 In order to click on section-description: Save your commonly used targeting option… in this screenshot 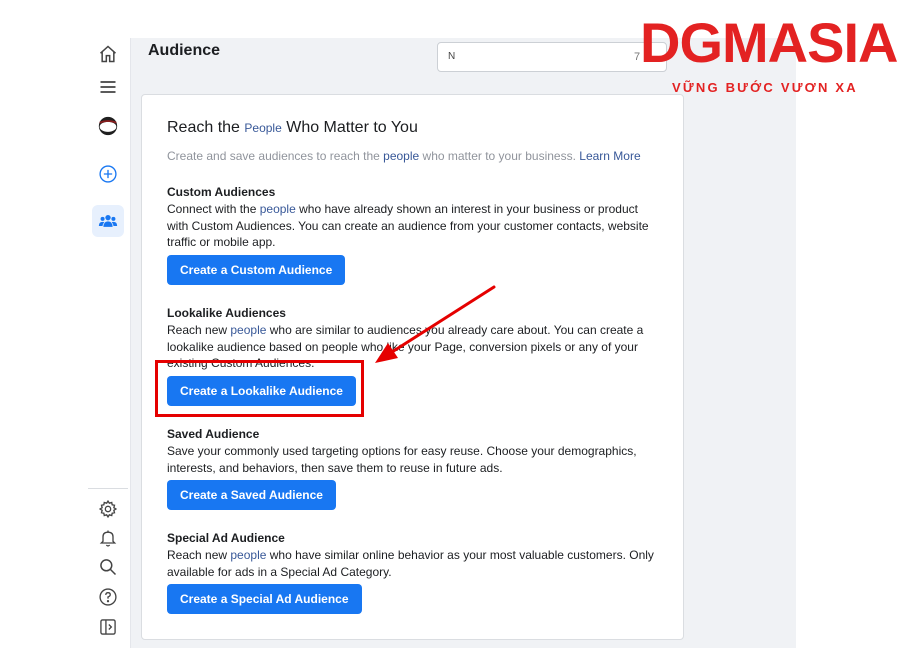, I will do `click(402, 459)`.